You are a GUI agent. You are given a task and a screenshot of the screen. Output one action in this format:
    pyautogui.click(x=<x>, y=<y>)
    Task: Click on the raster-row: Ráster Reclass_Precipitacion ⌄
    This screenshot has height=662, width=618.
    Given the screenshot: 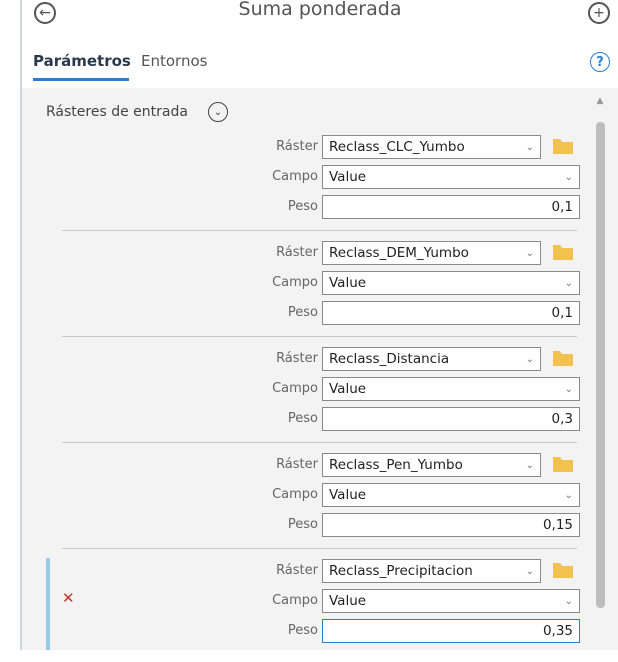 What is the action you would take?
    pyautogui.click(x=312, y=571)
    